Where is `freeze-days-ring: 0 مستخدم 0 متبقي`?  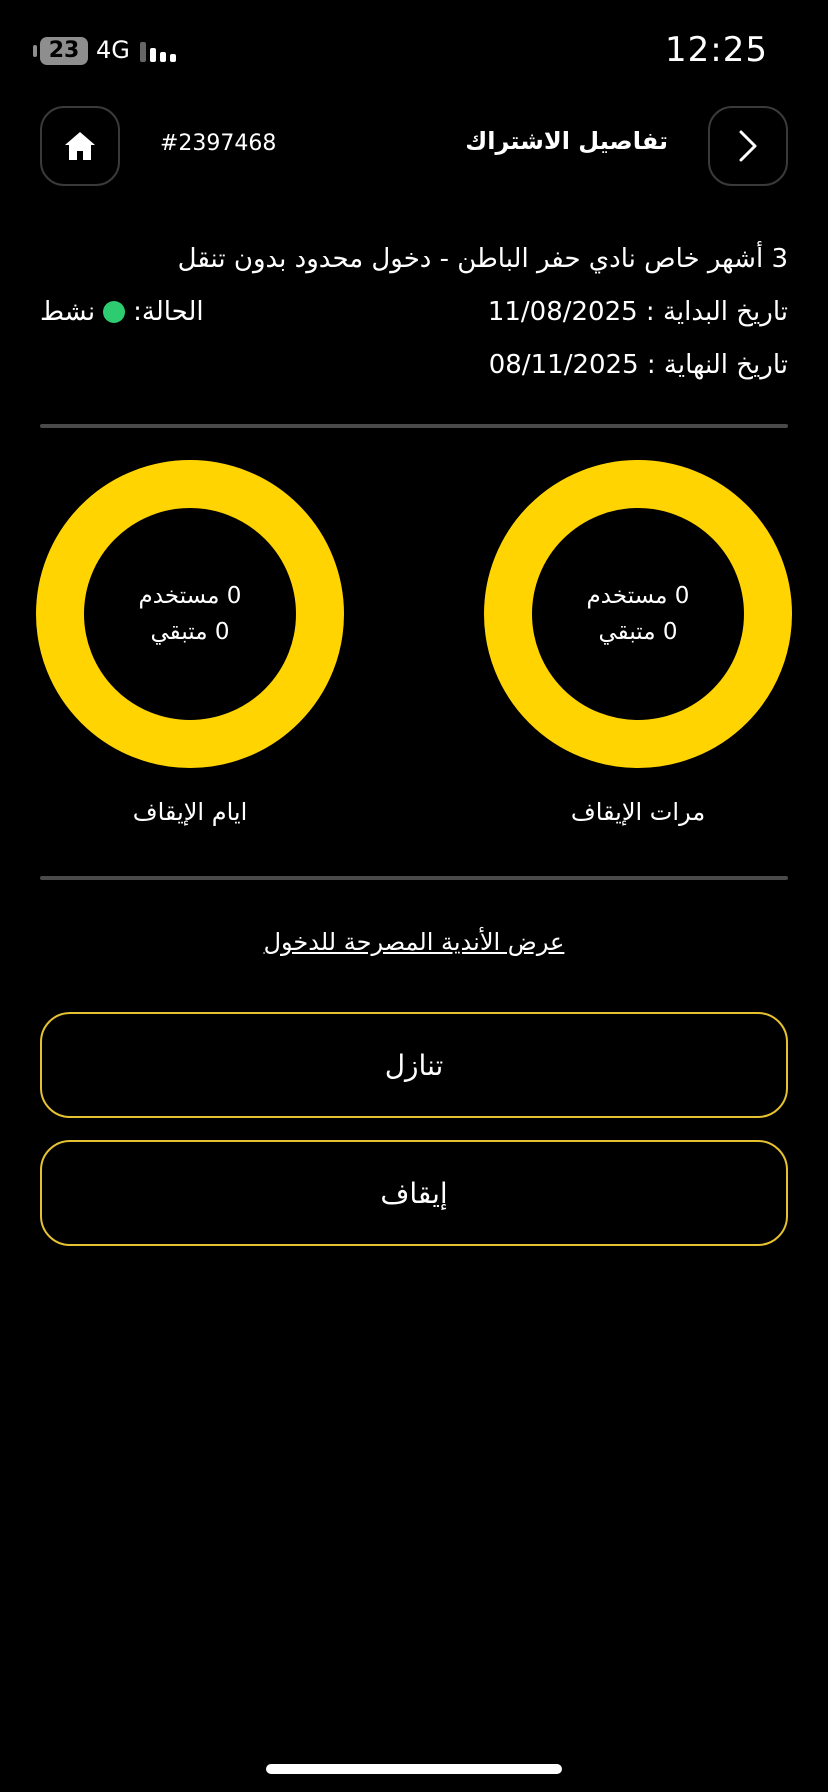 freeze-days-ring: 0 مستخدم 0 متبقي is located at coordinates (190, 614).